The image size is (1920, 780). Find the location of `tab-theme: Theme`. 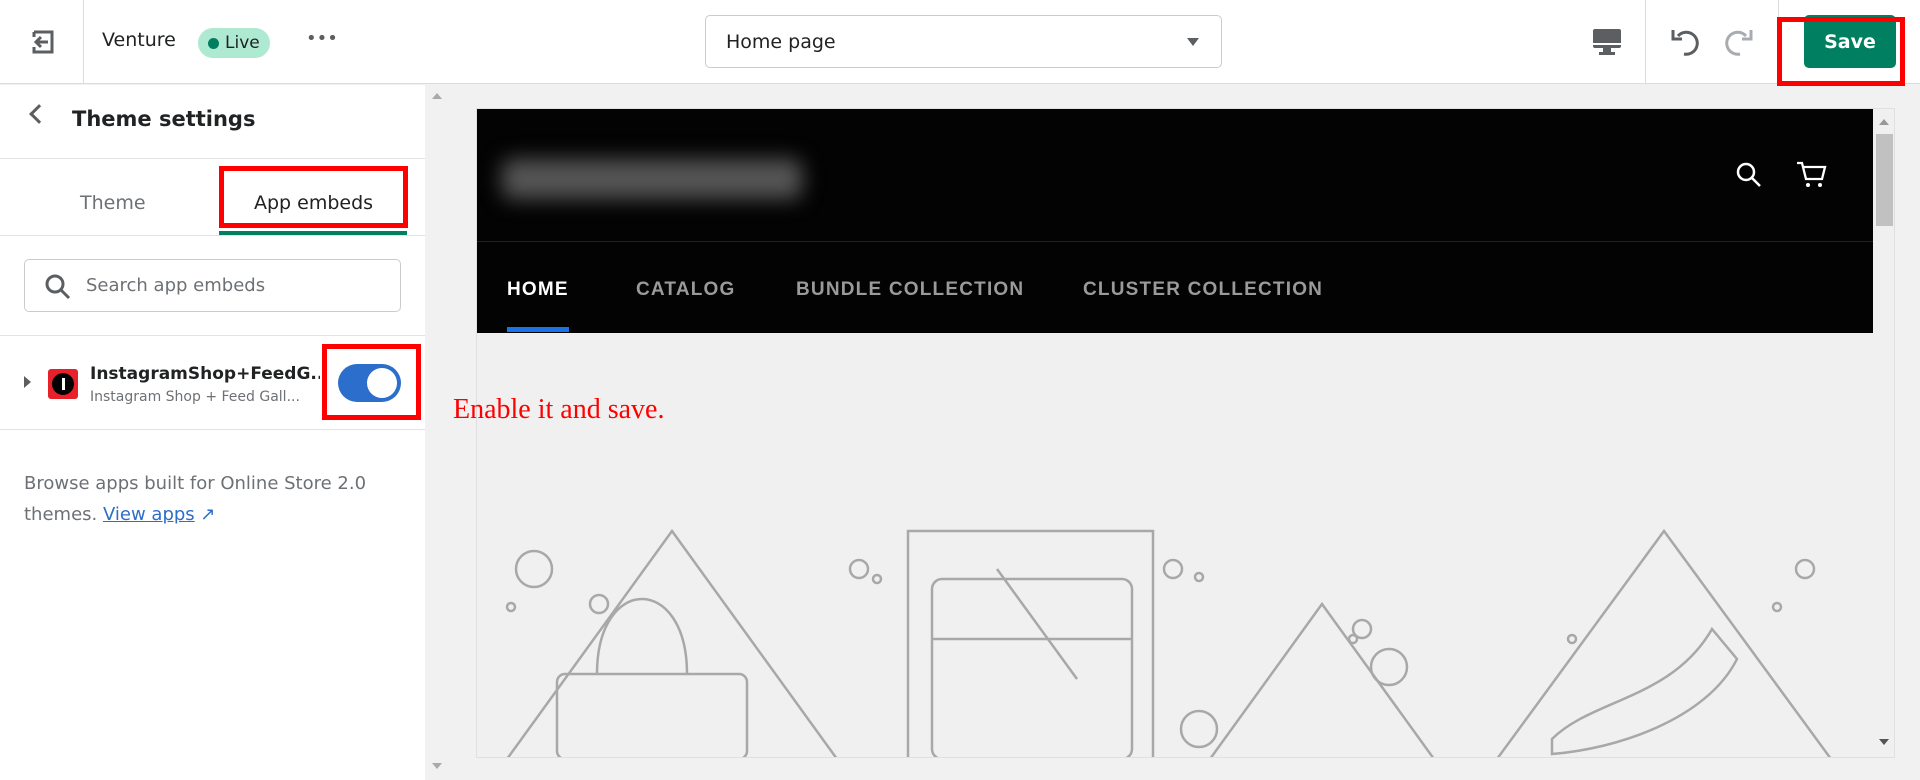

tab-theme: Theme is located at coordinates (113, 203).